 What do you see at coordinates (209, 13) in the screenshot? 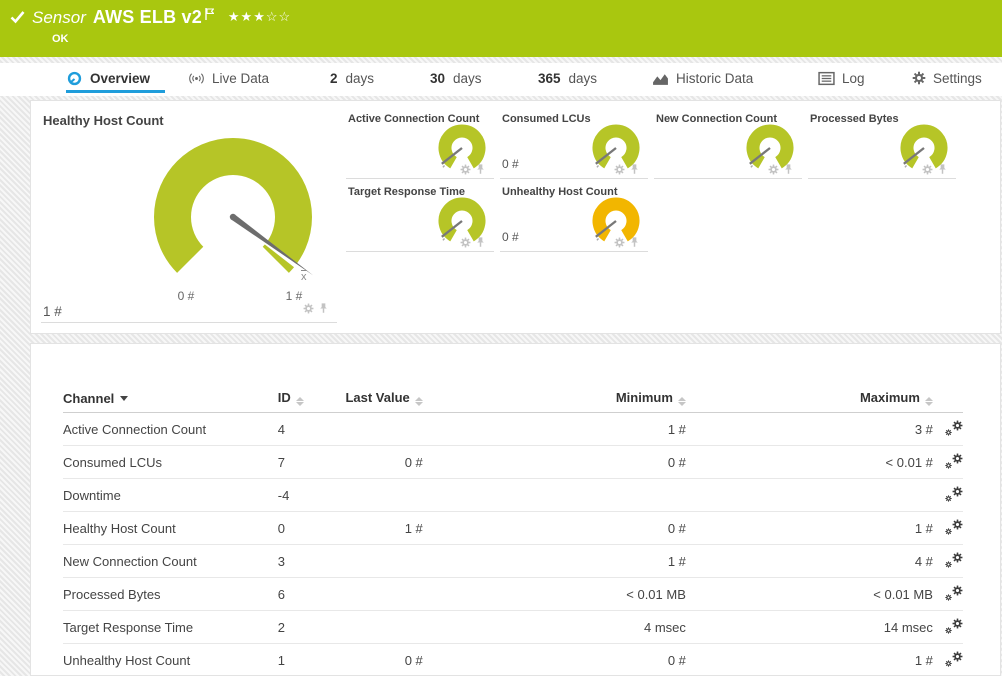
I see `flag-icon` at bounding box center [209, 13].